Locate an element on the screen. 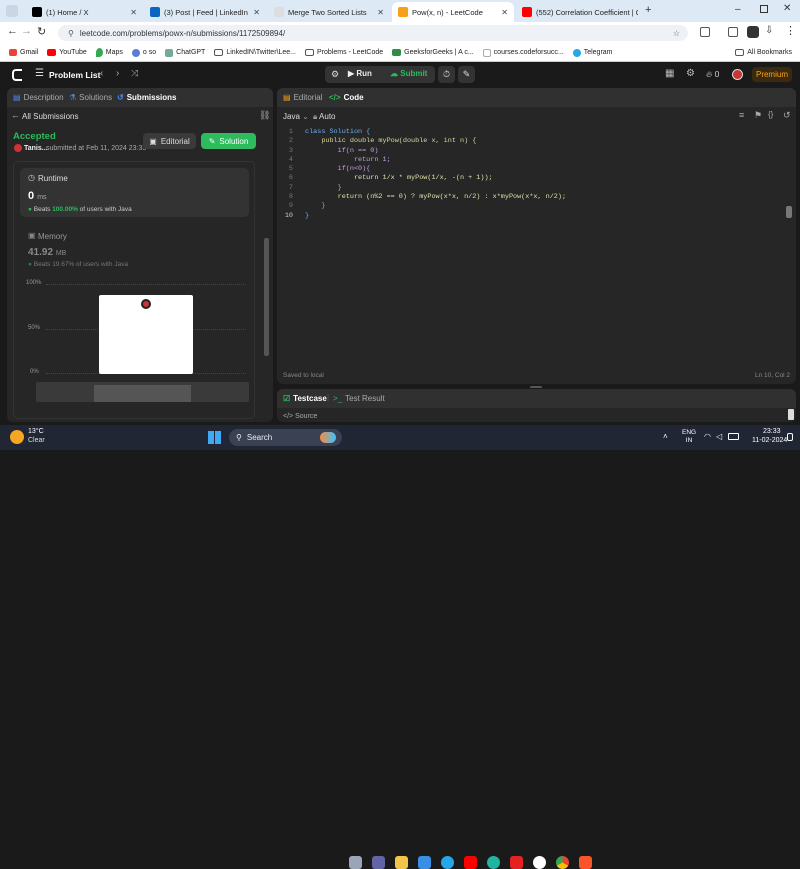  media-icon is located at coordinates (733, 32).